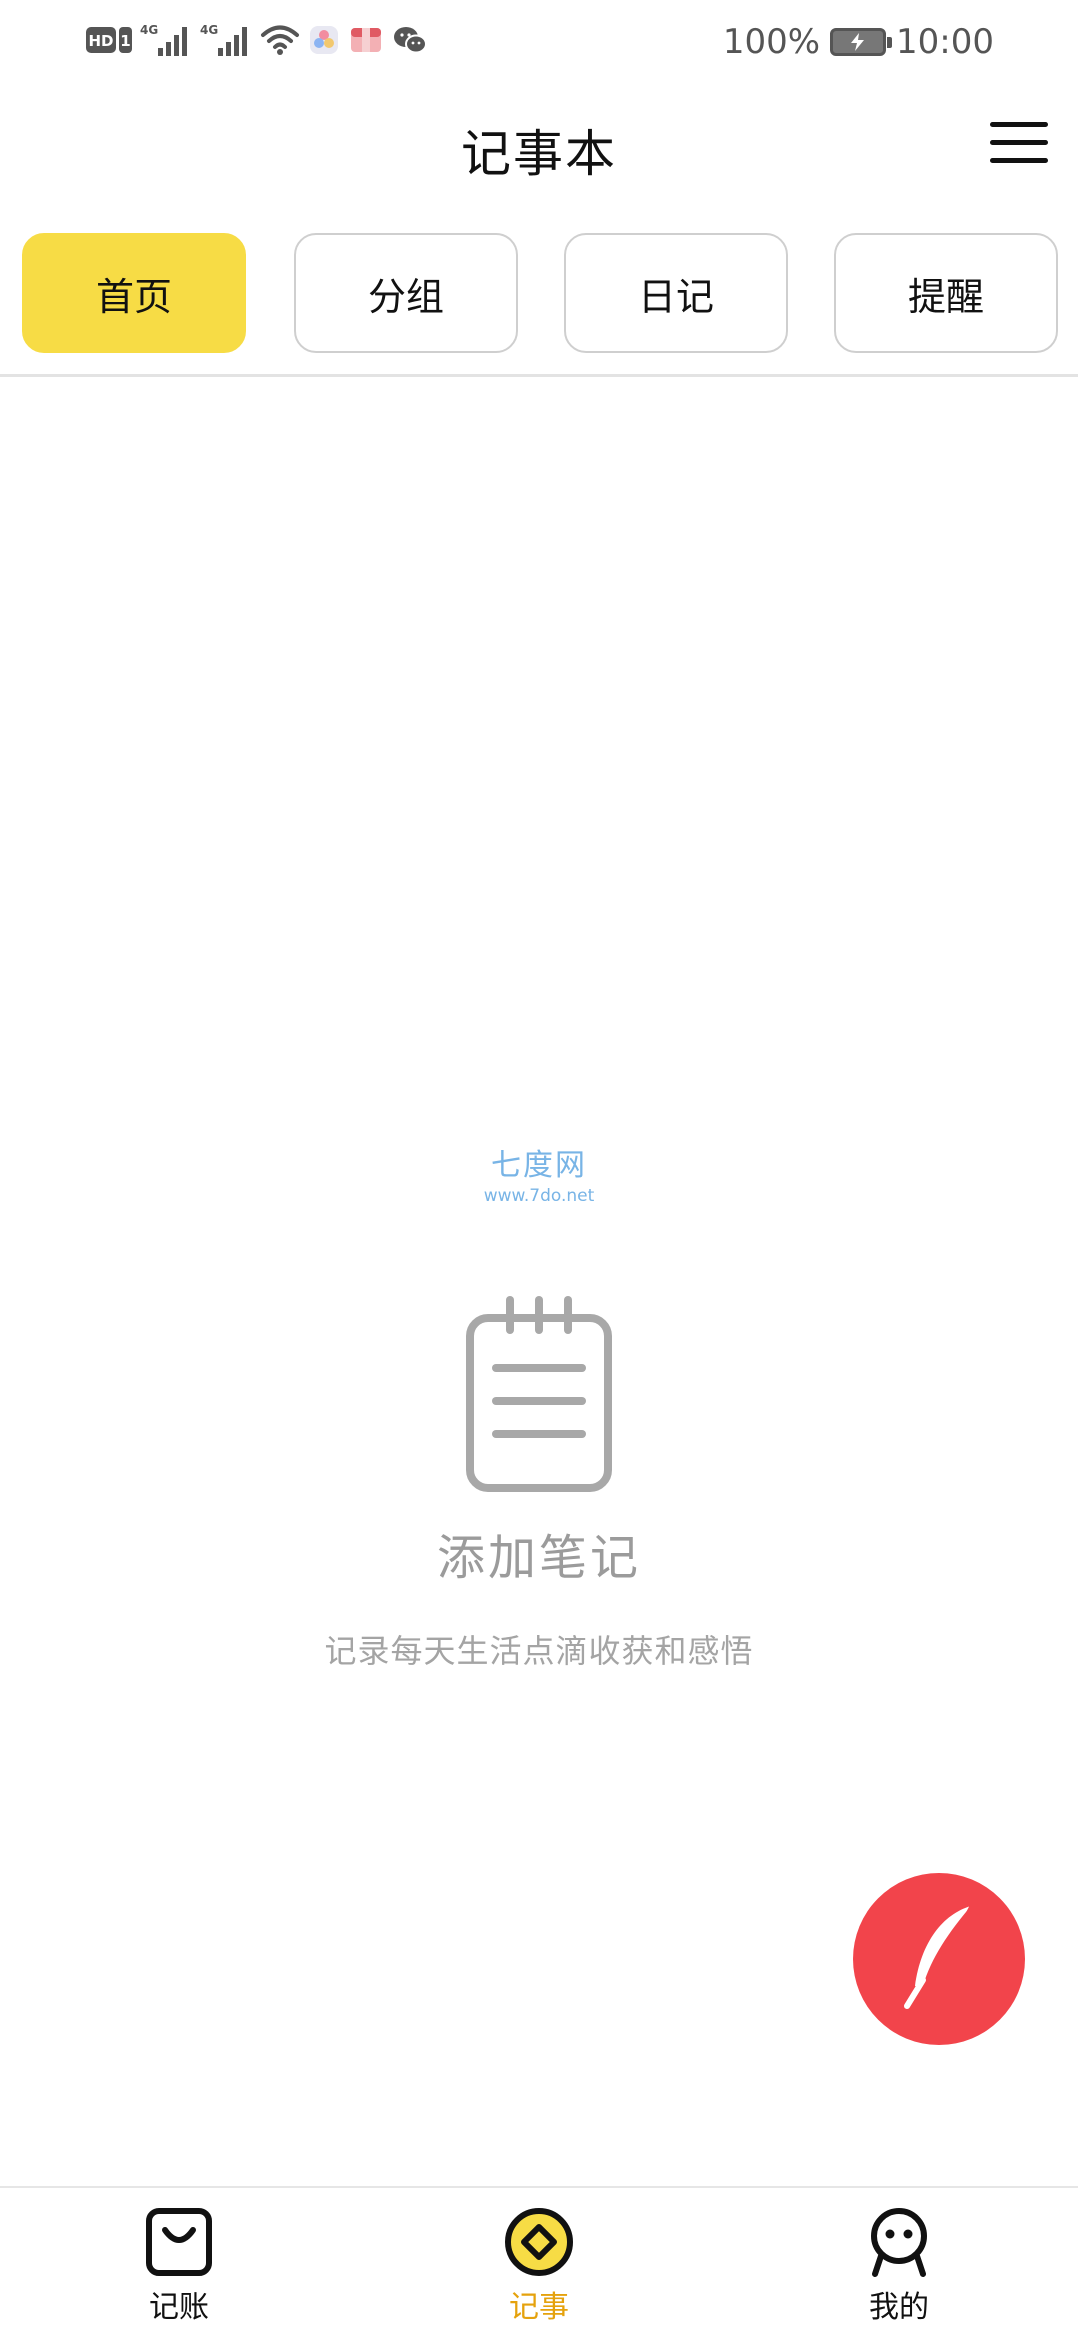 This screenshot has width=1078, height=2338. I want to click on clock: 10:00, so click(945, 42).